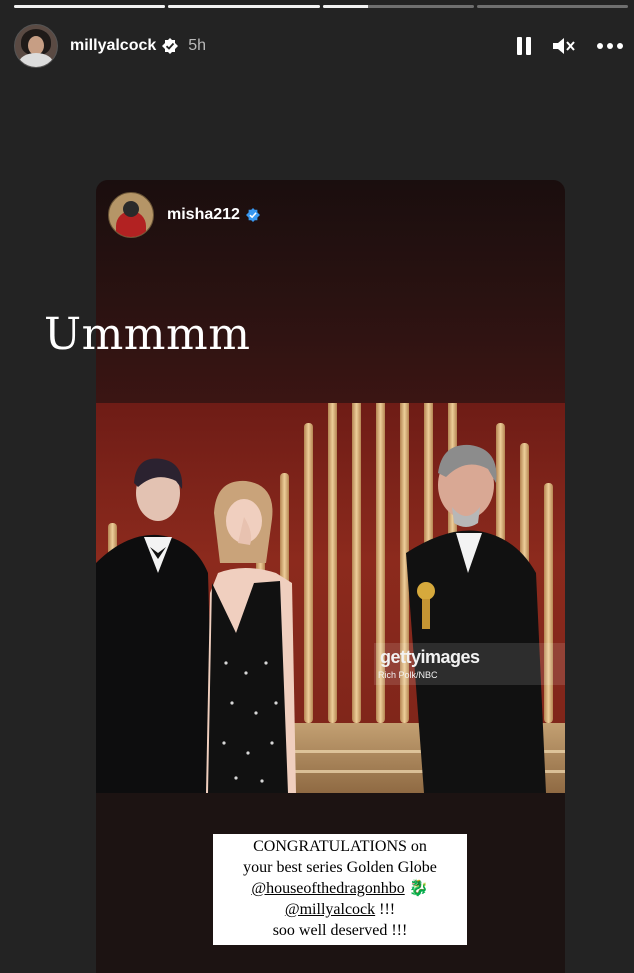 The height and width of the screenshot is (973, 634). Describe the element at coordinates (340, 867) in the screenshot. I see `caption-line-2: your best series Golden Globe` at that location.